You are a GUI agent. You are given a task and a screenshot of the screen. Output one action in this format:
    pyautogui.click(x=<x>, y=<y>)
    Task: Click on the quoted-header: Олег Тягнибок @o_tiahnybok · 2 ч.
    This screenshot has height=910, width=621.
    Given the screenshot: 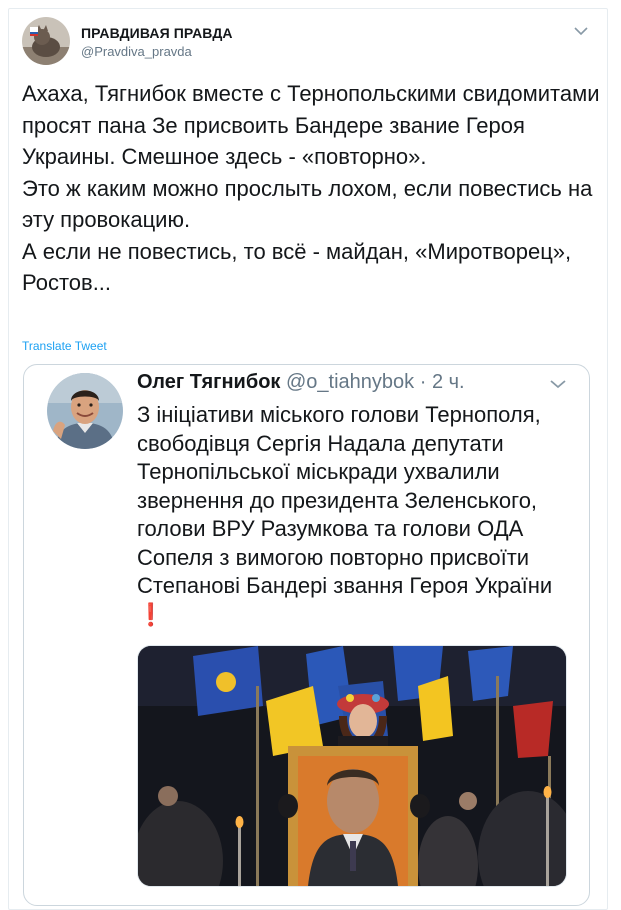 What is the action you would take?
    pyautogui.click(x=301, y=382)
    